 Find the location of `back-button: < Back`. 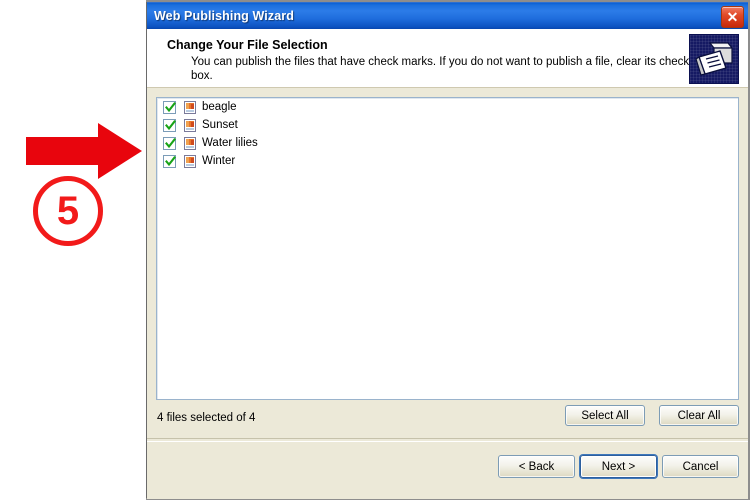

back-button: < Back is located at coordinates (536, 466).